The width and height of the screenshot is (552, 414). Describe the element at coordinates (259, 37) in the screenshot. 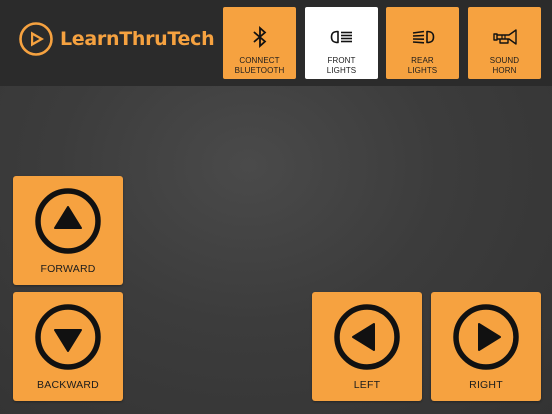

I see `bluetooth-icon` at that location.